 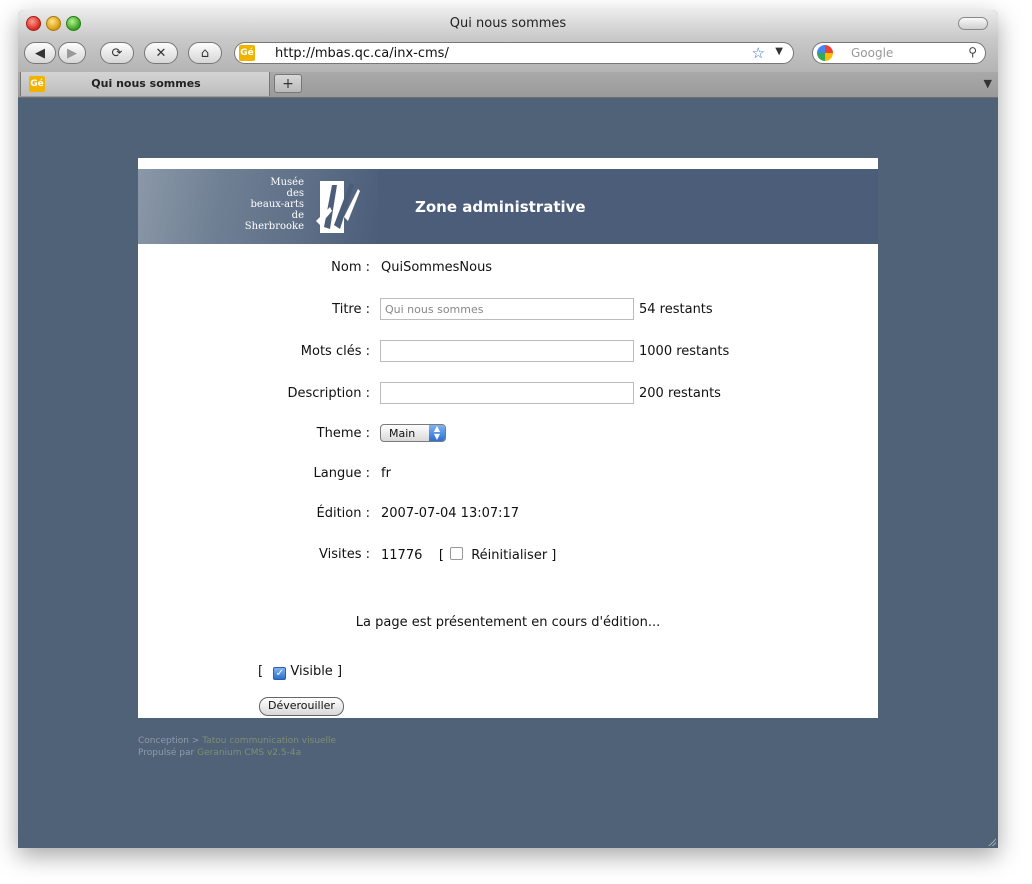 I want to click on powered-link: Geranium CMS v2.5-4a, so click(x=249, y=753).